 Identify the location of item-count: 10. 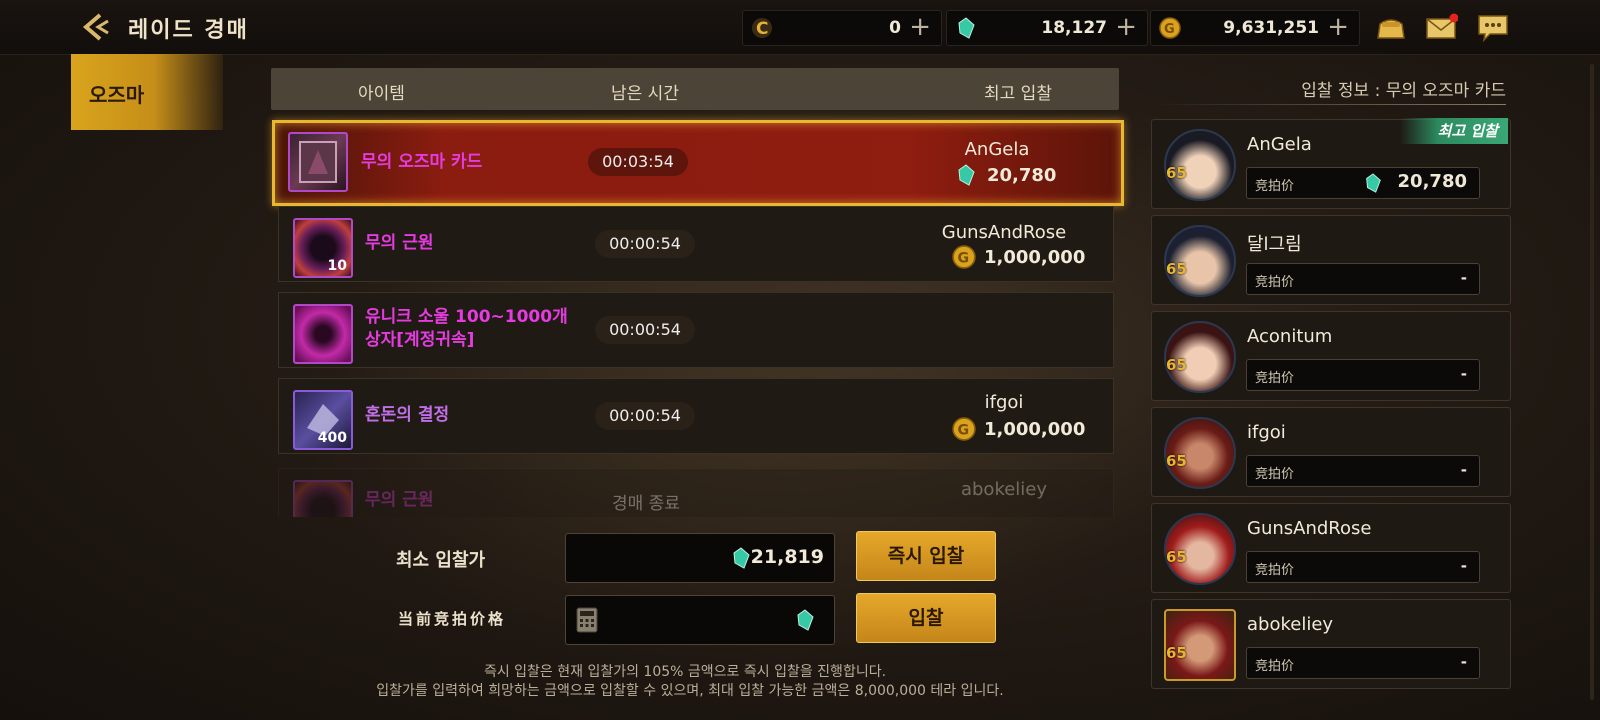
(337, 266).